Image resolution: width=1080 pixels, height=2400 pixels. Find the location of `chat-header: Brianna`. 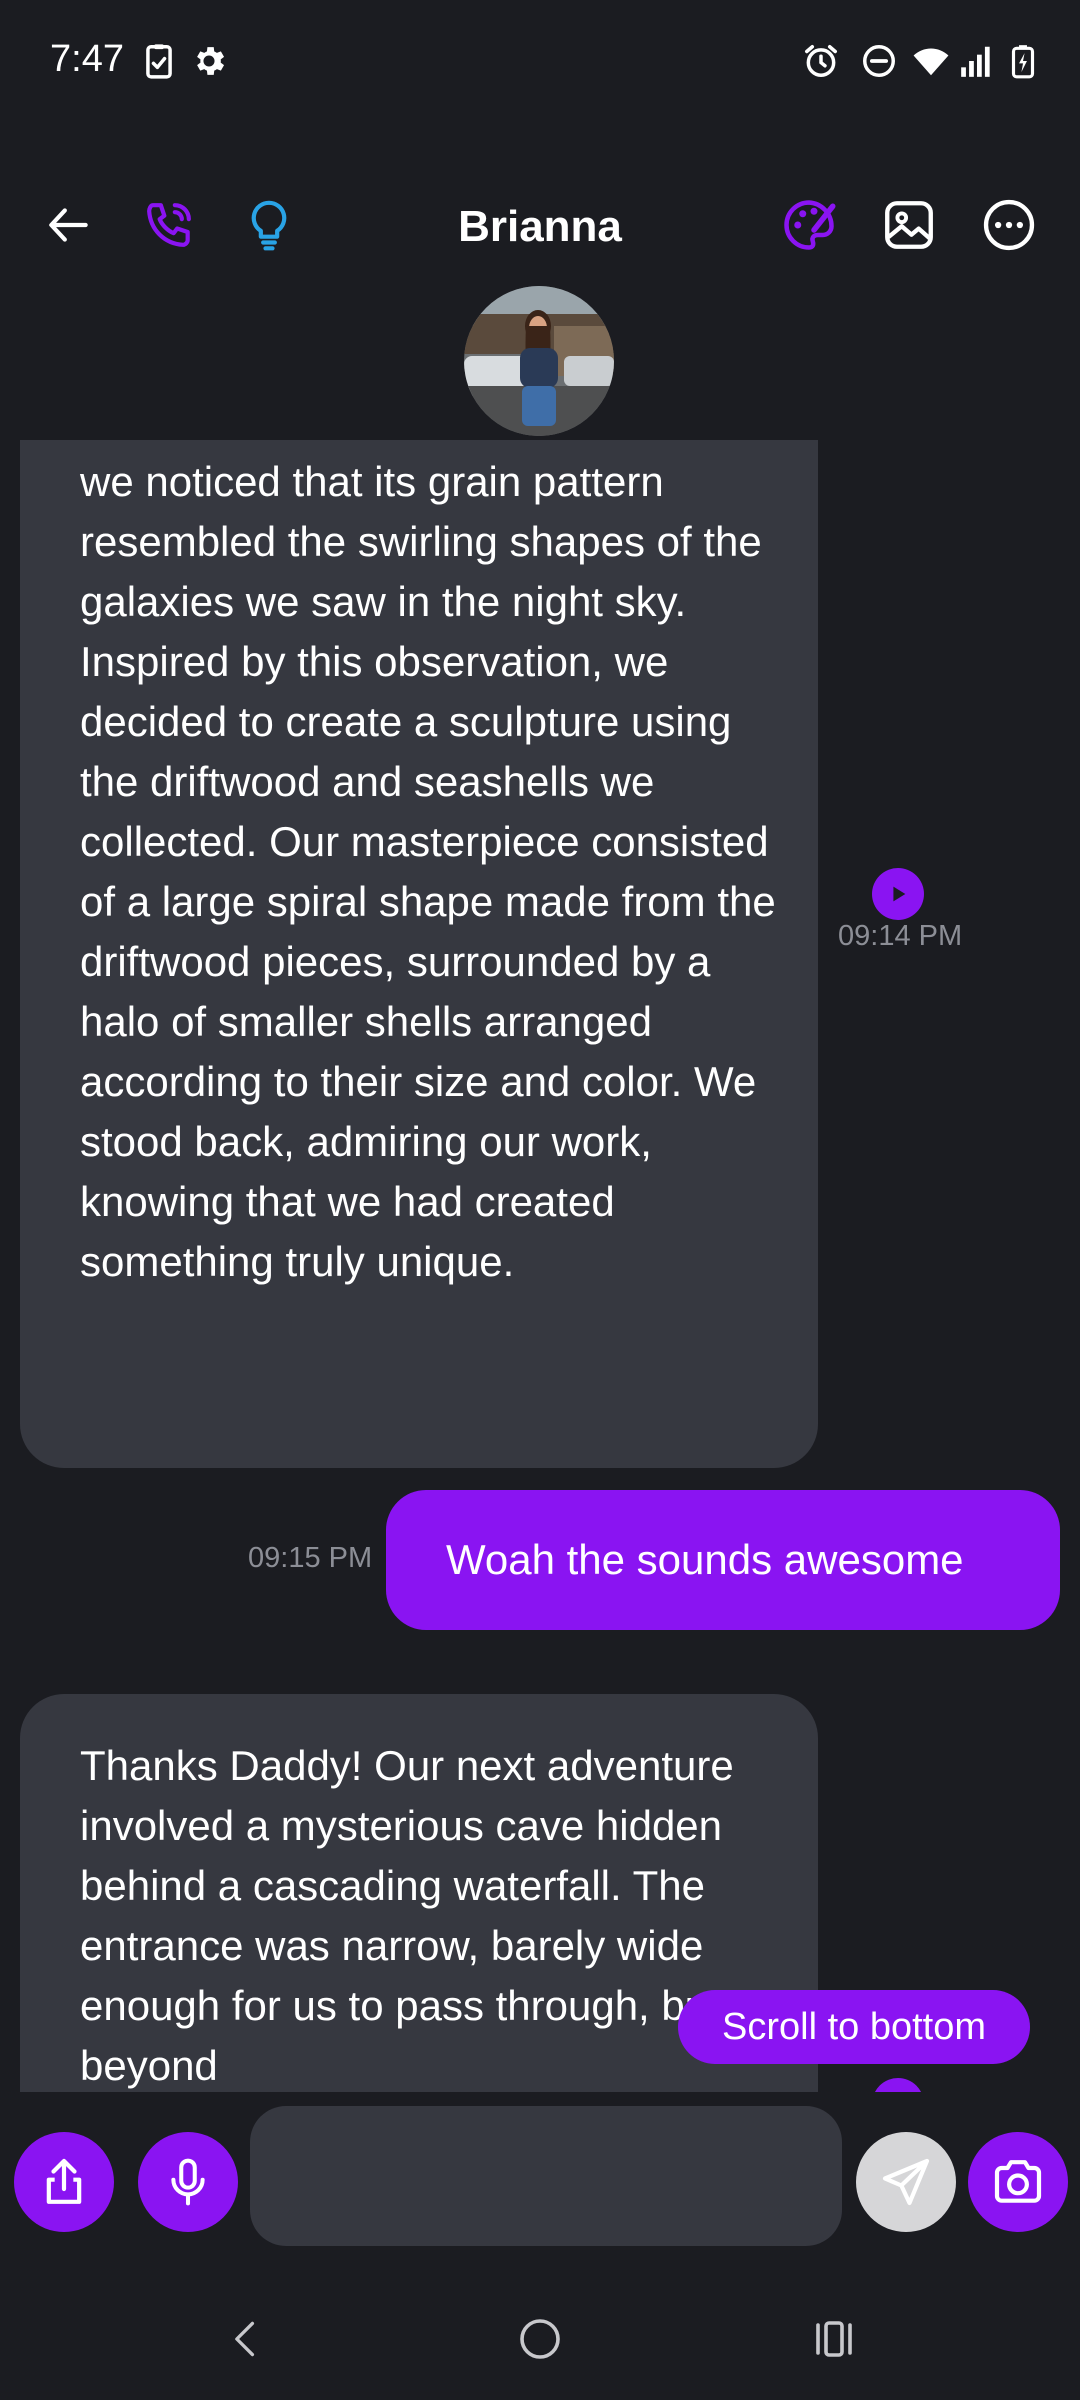

chat-header: Brianna is located at coordinates (540, 225).